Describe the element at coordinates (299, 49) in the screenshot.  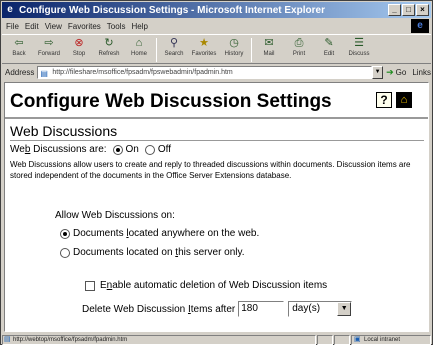
I see `print-button: ⎙ Print` at that location.